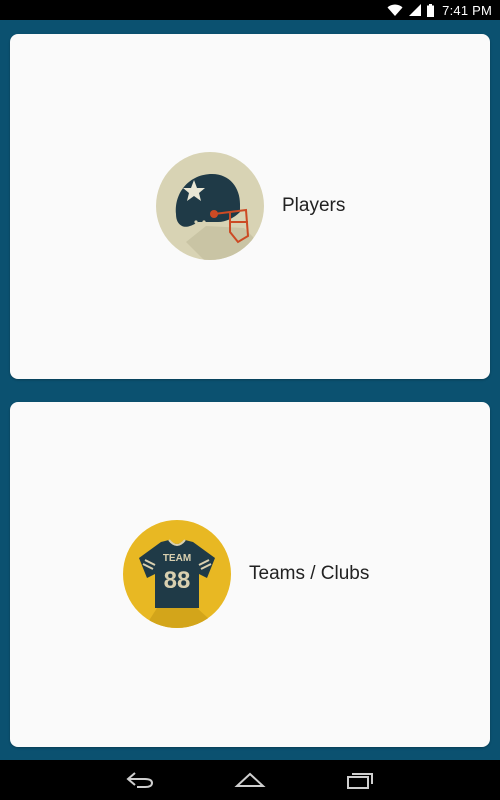  I want to click on jersey-team-text: TEAM, so click(177, 558).